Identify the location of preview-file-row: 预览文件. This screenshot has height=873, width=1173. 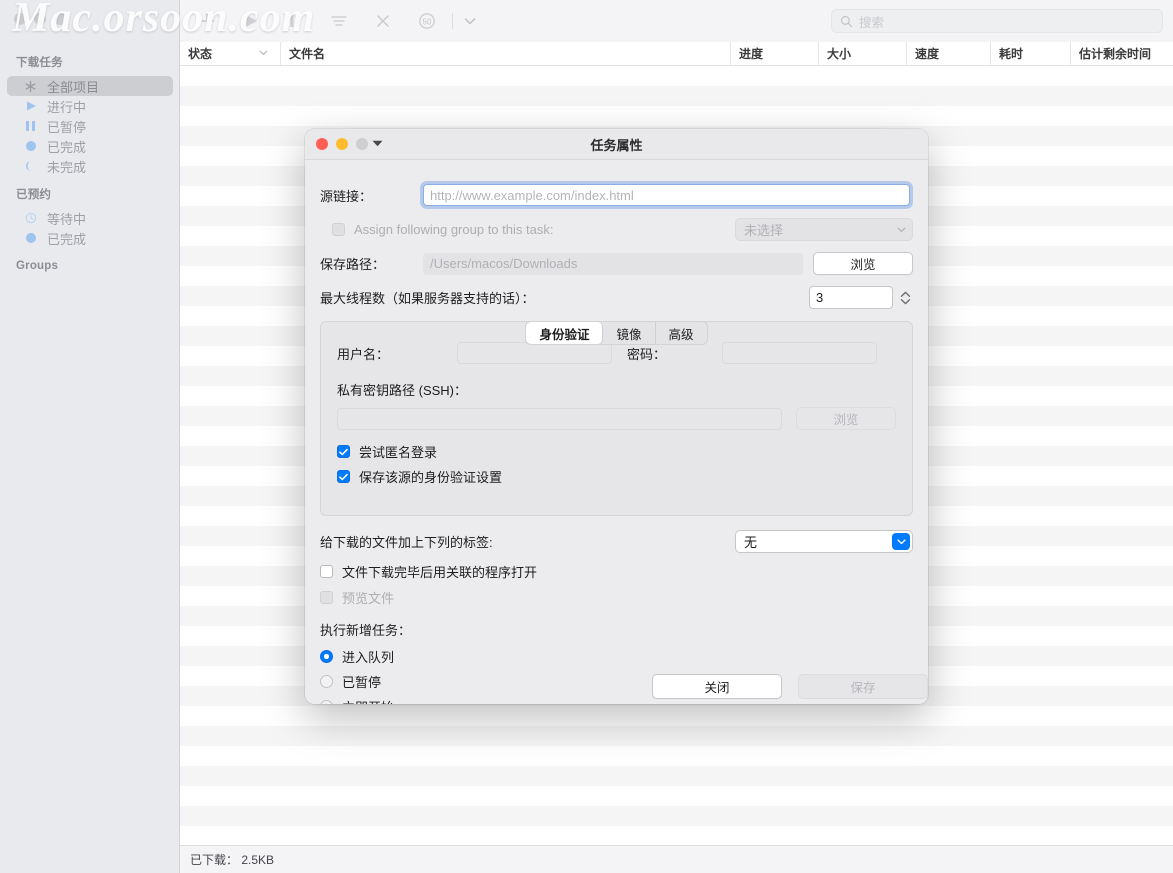
(616, 597).